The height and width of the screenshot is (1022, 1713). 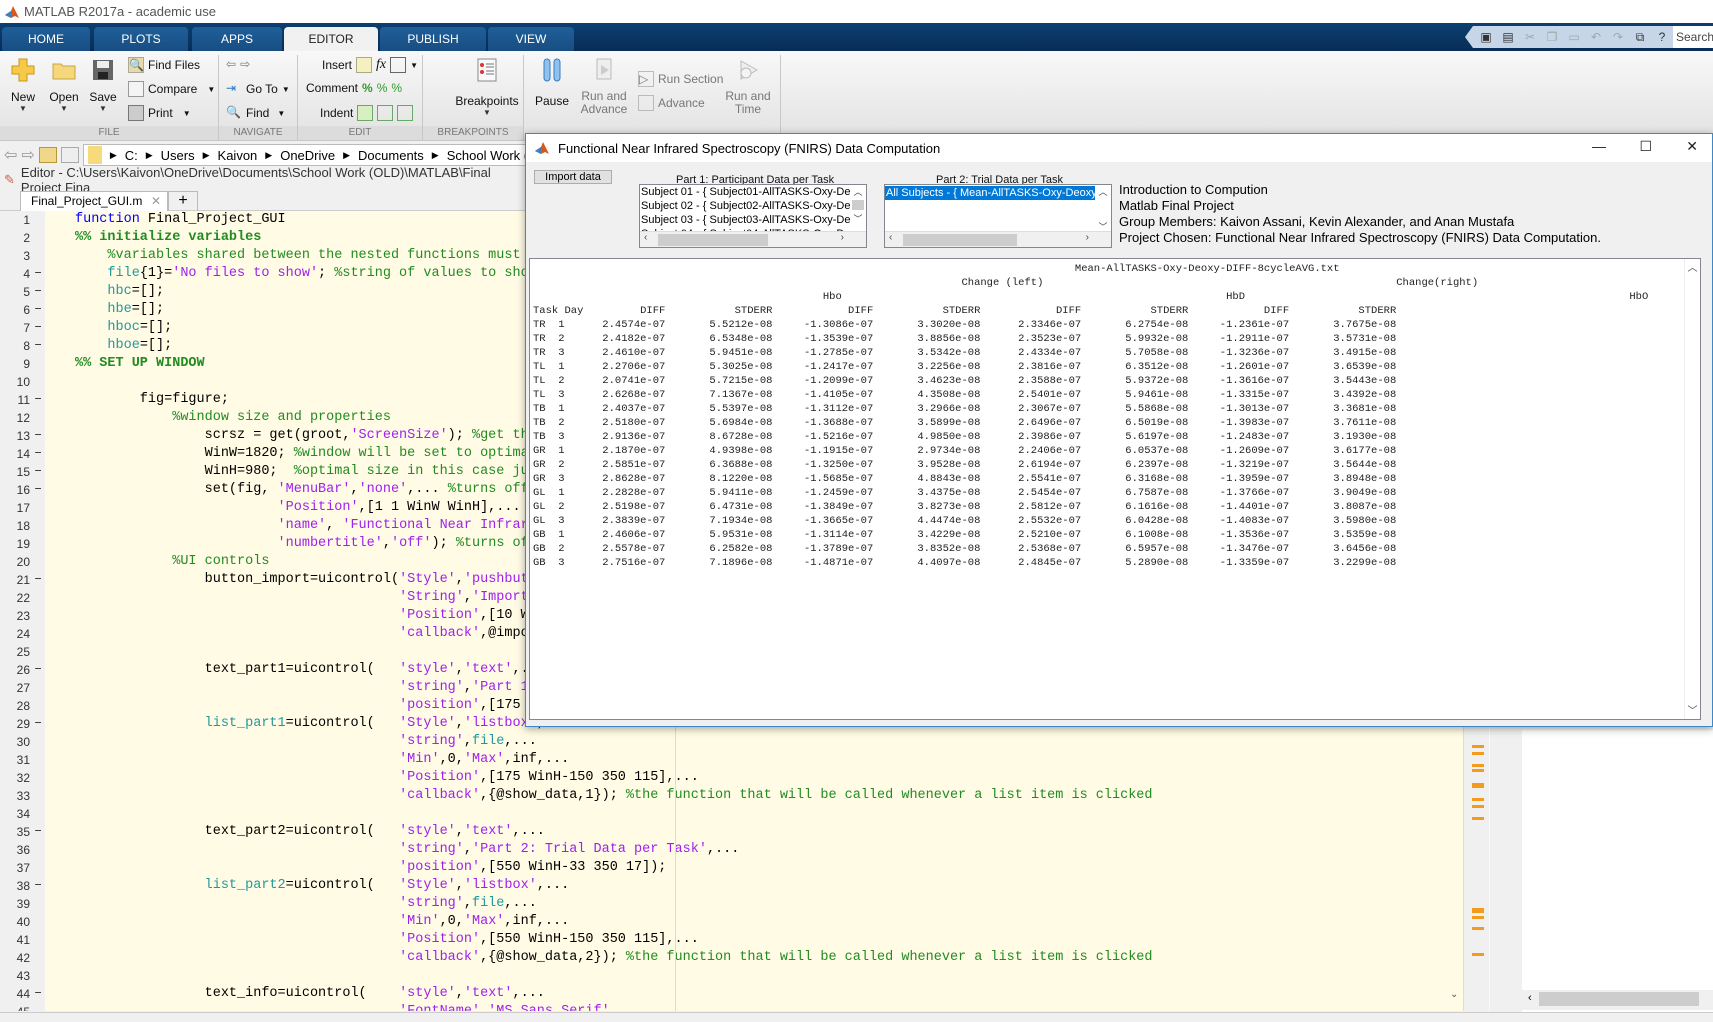 I want to click on redo-icon: ↷, so click(x=1618, y=37).